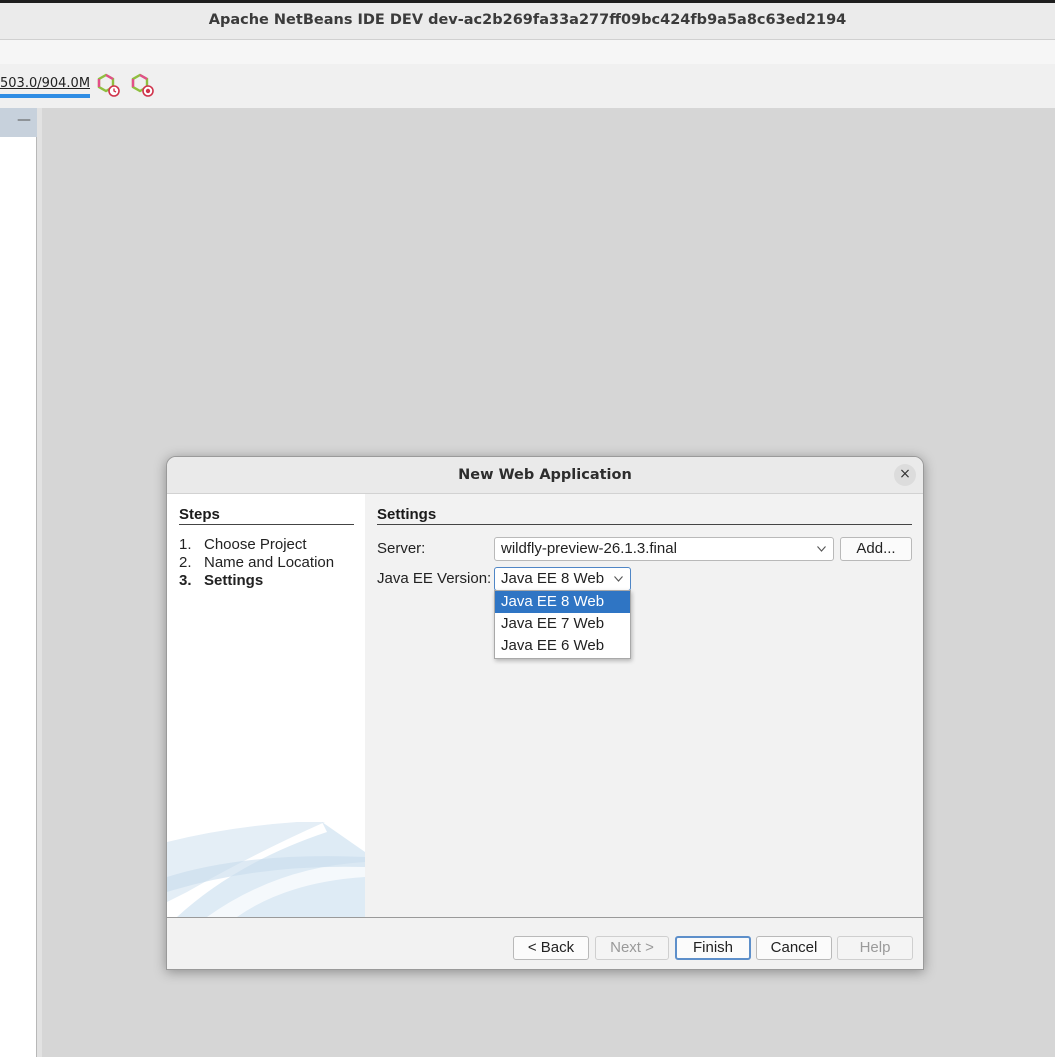 This screenshot has width=1055, height=1057. What do you see at coordinates (644, 515) in the screenshot?
I see `settings-heading: Settings` at bounding box center [644, 515].